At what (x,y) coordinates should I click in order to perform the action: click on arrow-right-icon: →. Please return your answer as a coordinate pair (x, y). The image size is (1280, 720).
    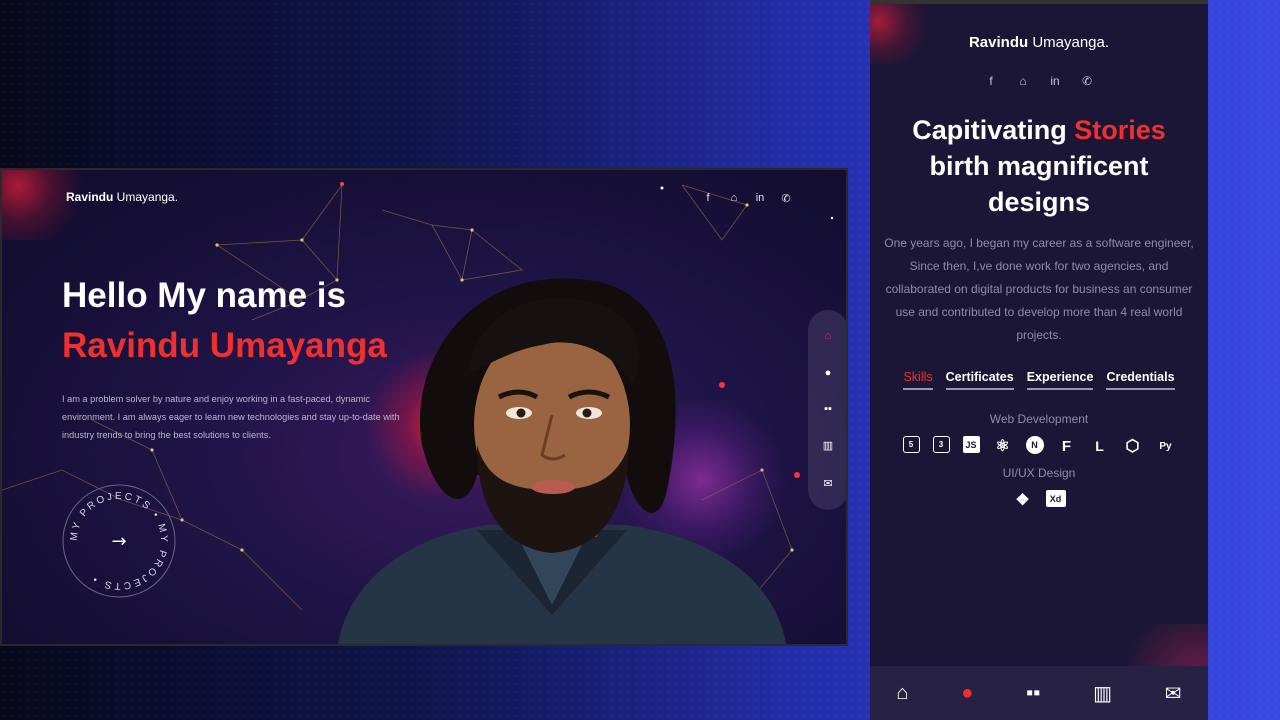
    Looking at the image, I should click on (118, 541).